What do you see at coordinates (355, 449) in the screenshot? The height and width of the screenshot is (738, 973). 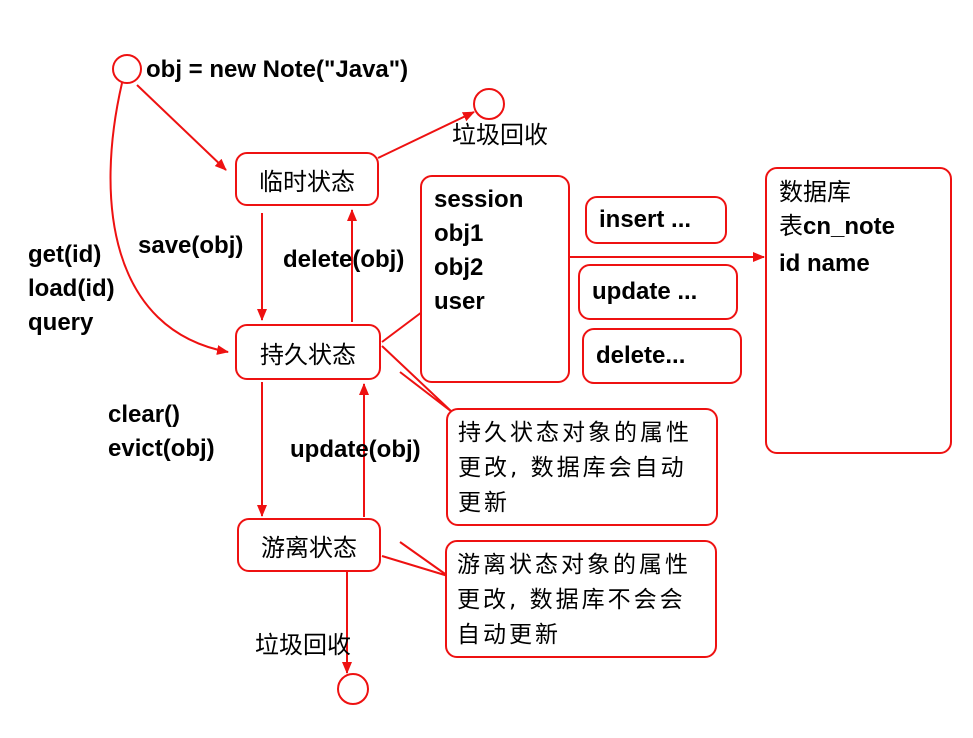 I see `edge-label-update: update(obj)` at bounding box center [355, 449].